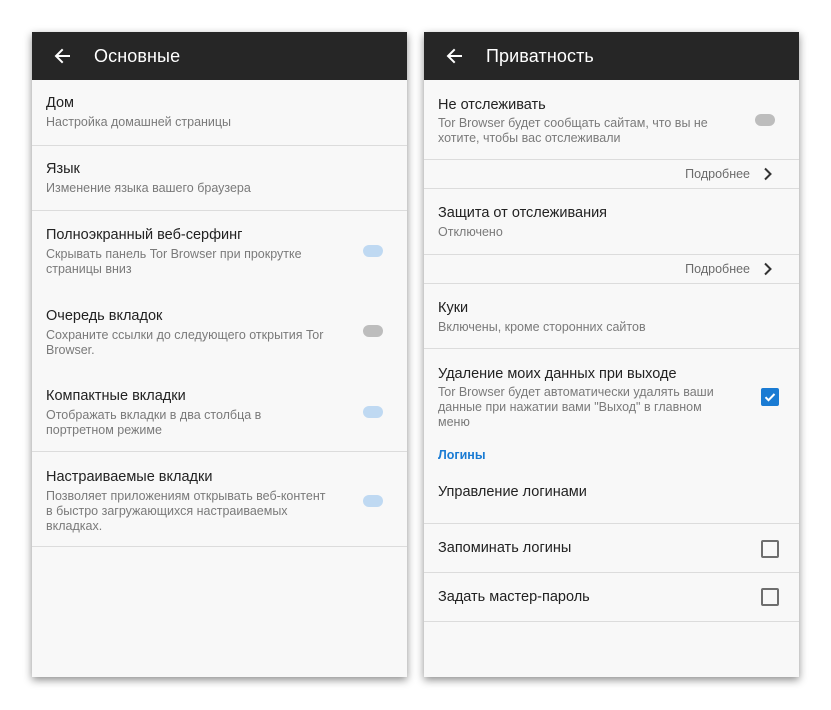 The width and height of the screenshot is (831, 710). What do you see at coordinates (373, 501) in the screenshot?
I see `custom-tabs-toggle-switch` at bounding box center [373, 501].